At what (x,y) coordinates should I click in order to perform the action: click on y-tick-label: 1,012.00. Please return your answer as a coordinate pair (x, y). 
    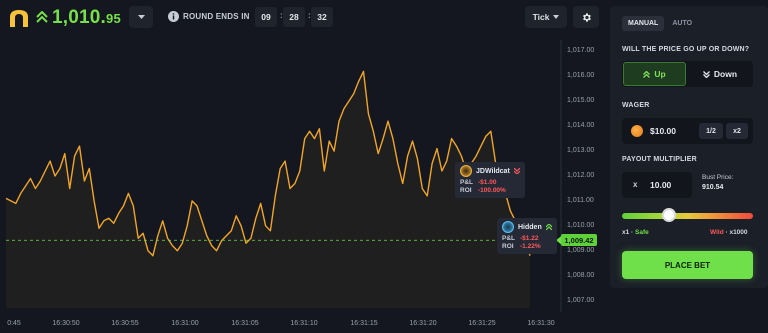
    Looking at the image, I should click on (581, 175).